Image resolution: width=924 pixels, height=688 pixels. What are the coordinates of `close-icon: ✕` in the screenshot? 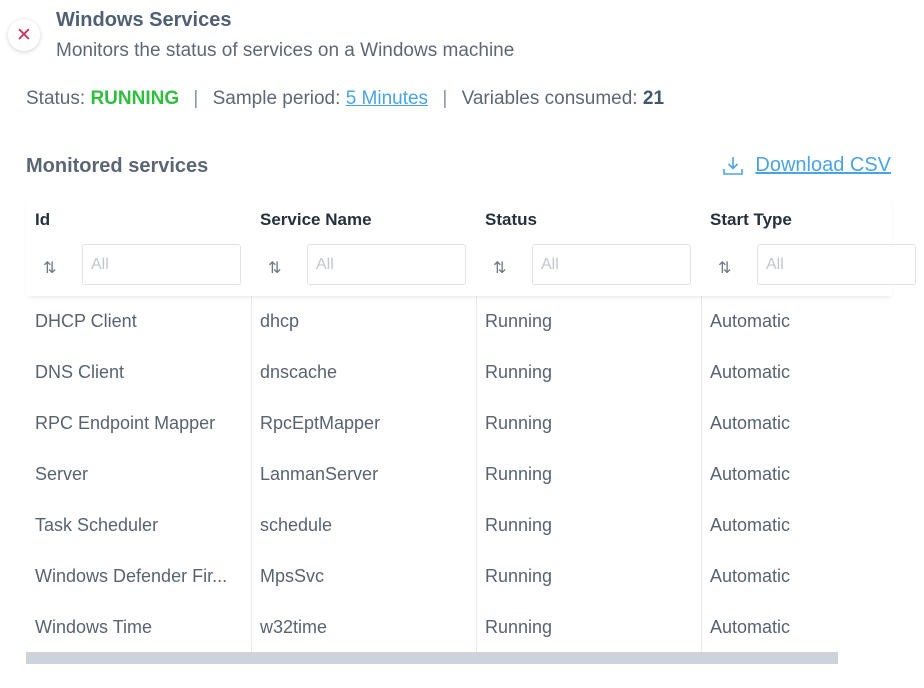 It's located at (24, 34).